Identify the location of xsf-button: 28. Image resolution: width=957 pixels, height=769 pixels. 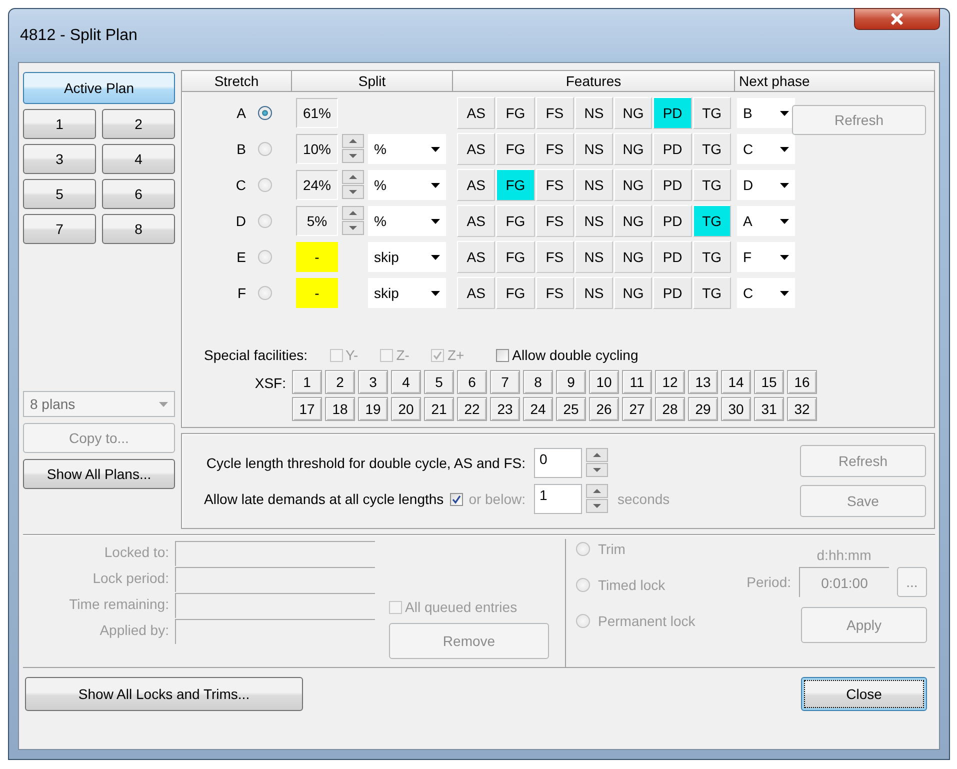
(670, 409).